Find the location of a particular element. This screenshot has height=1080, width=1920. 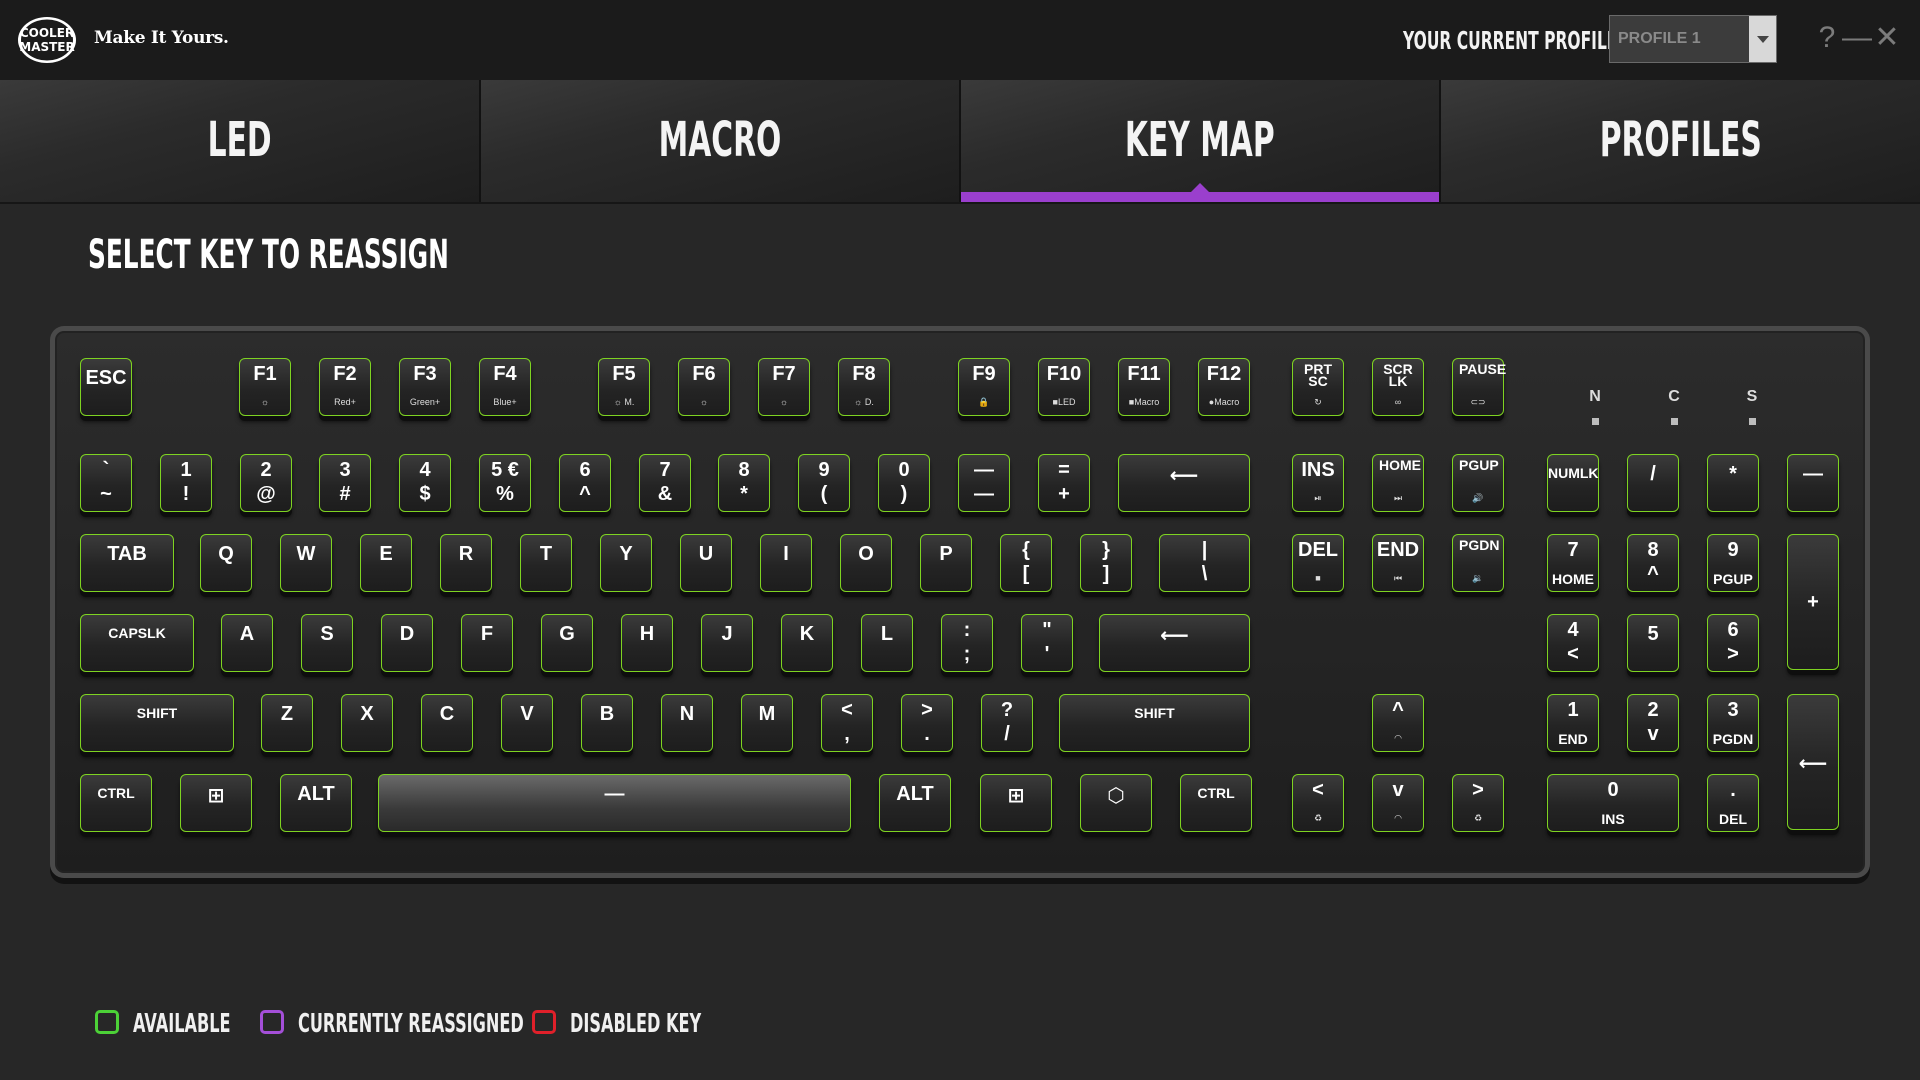

key-f12: F12 ●Macro is located at coordinates (1224, 387).